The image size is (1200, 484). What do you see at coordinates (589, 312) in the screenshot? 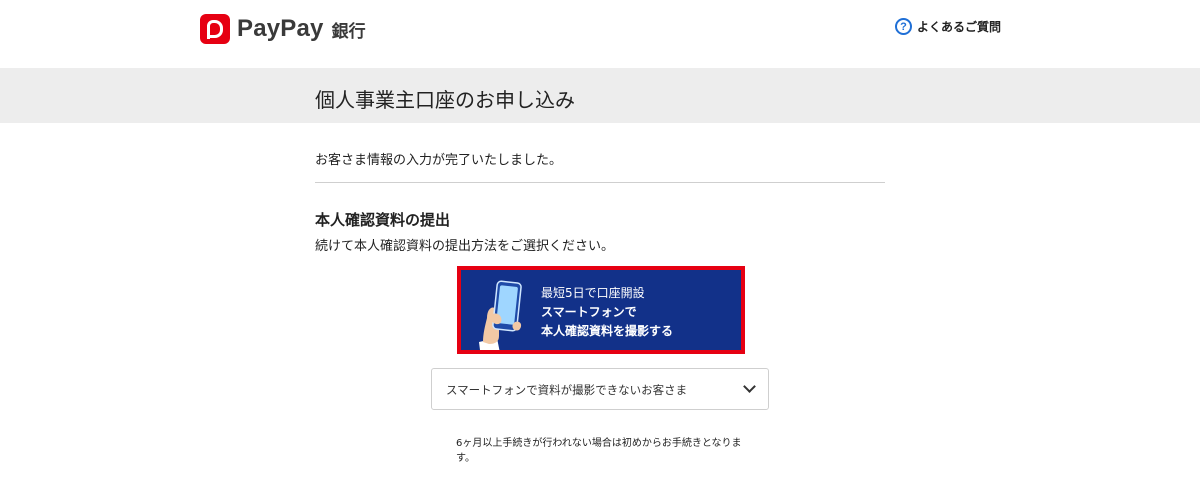
I see `photo-button-line2: スマートフォンで` at bounding box center [589, 312].